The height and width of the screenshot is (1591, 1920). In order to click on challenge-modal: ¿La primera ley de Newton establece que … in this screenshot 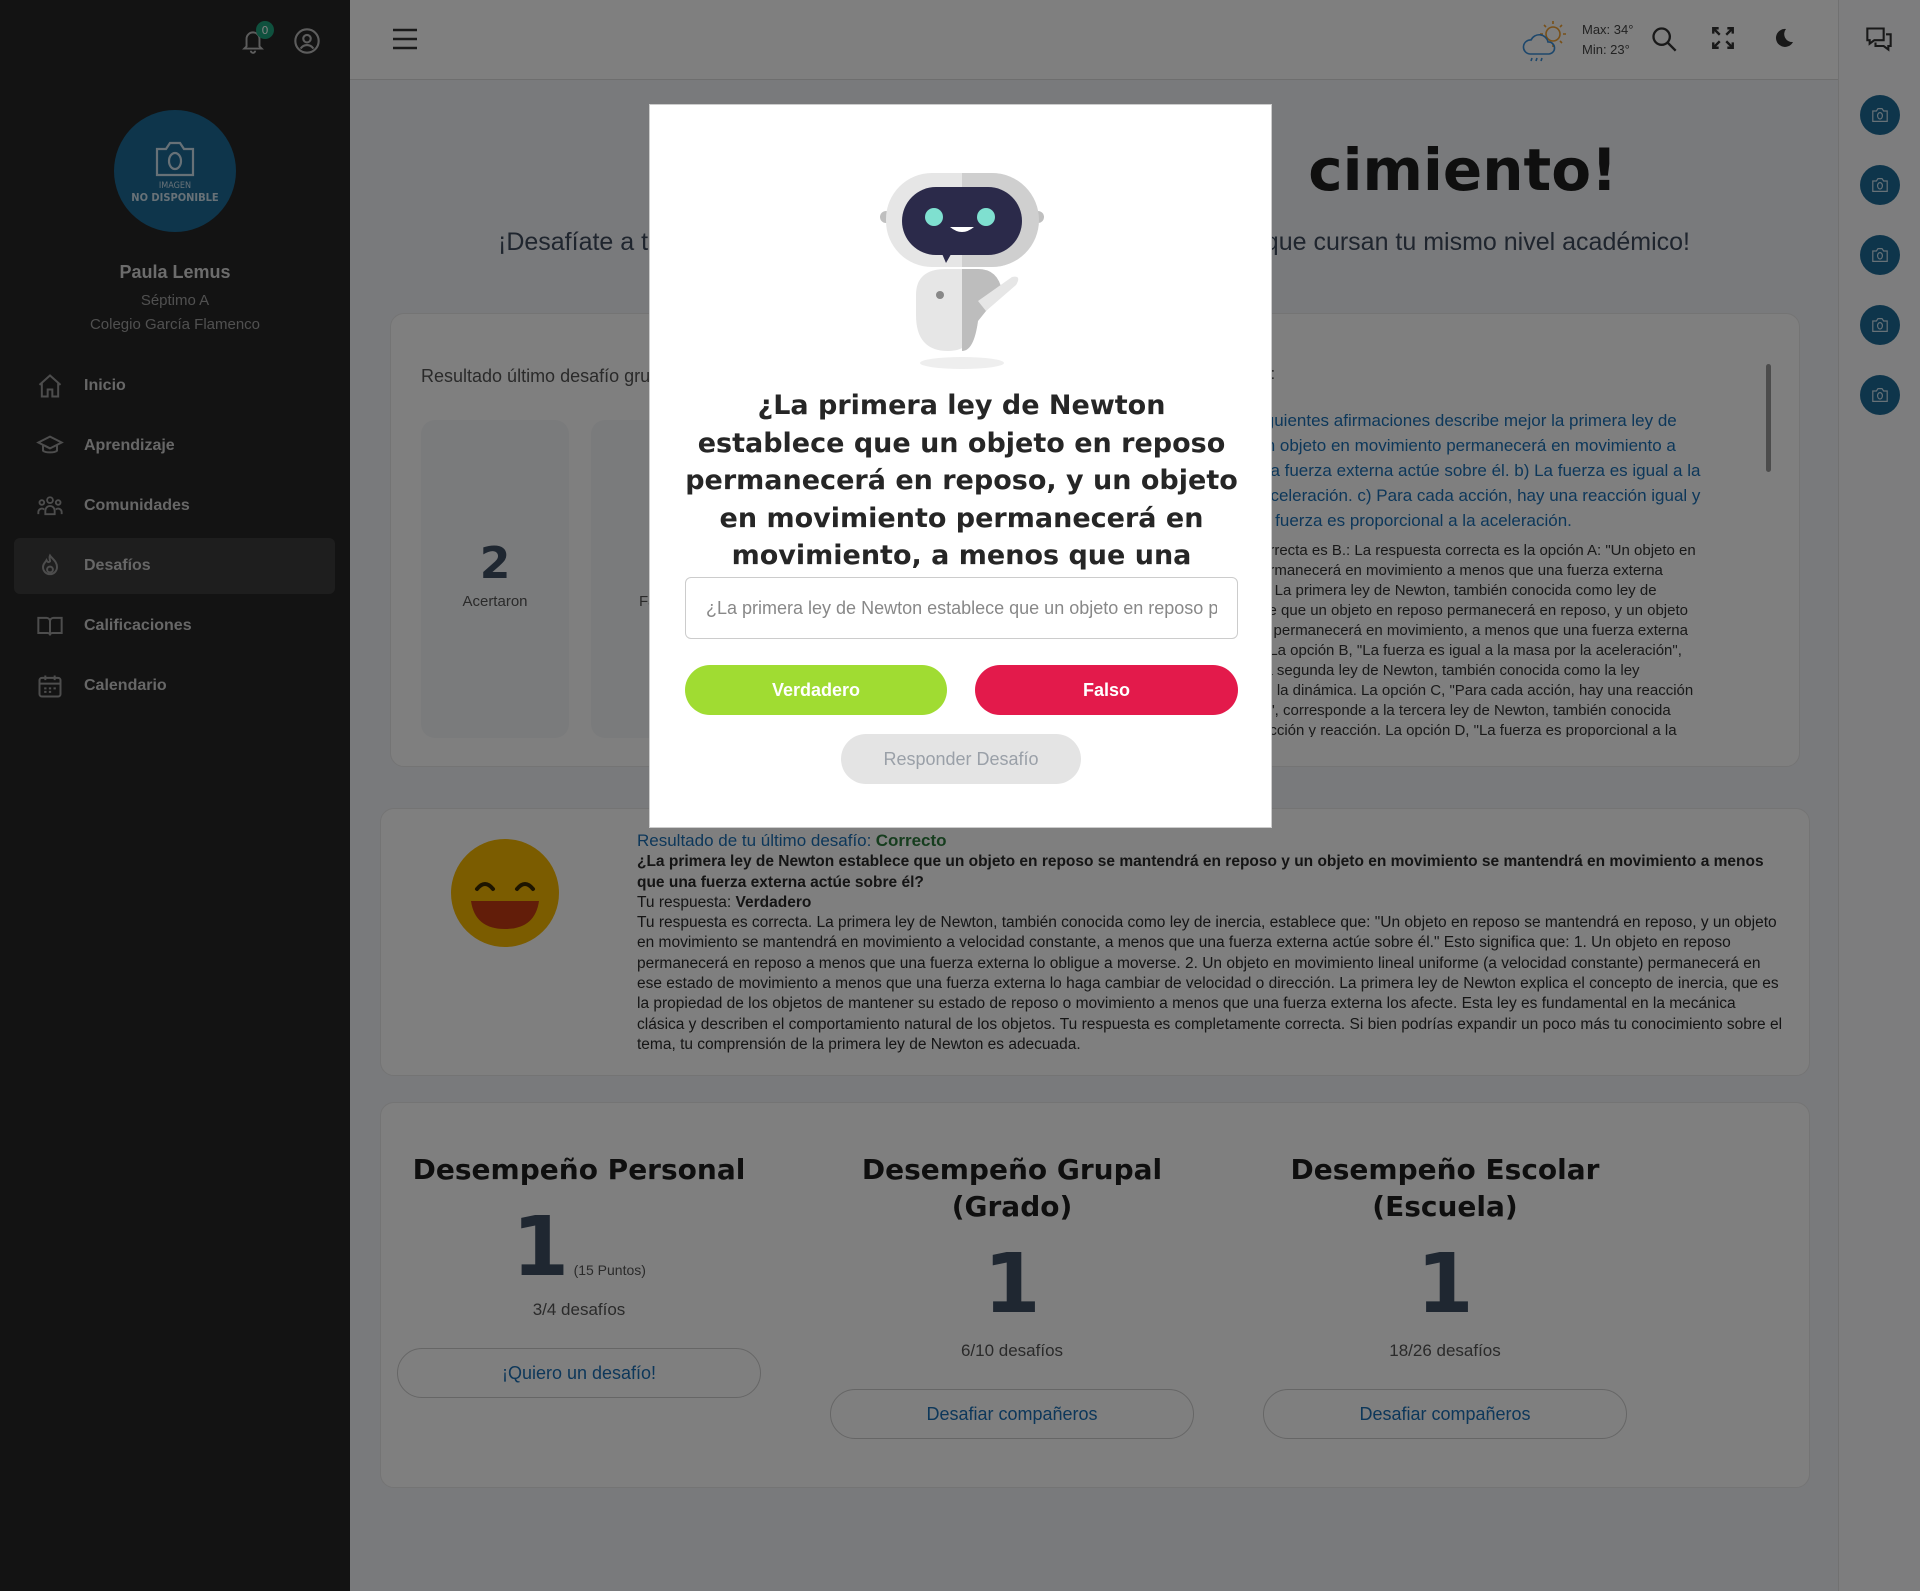, I will do `click(960, 466)`.